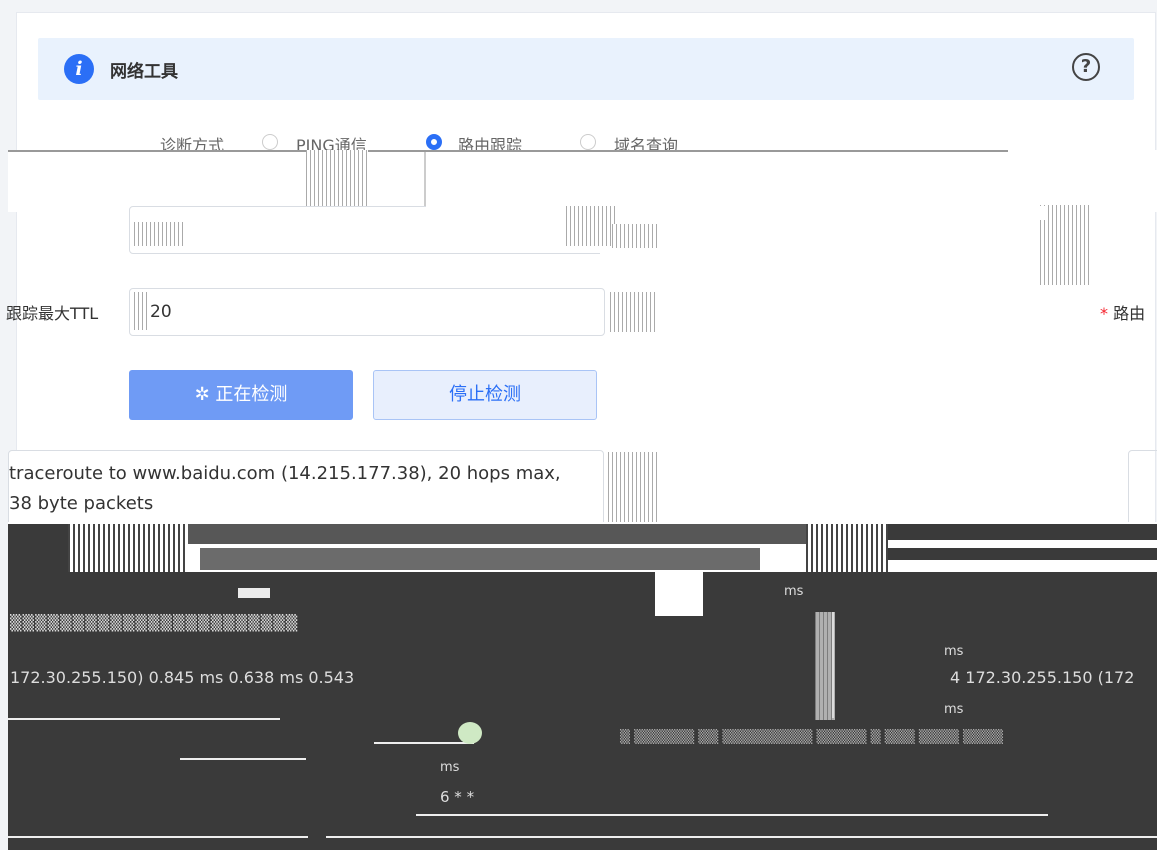 This screenshot has width=1157, height=850. I want to click on spinner-icon: ✲, so click(205, 394).